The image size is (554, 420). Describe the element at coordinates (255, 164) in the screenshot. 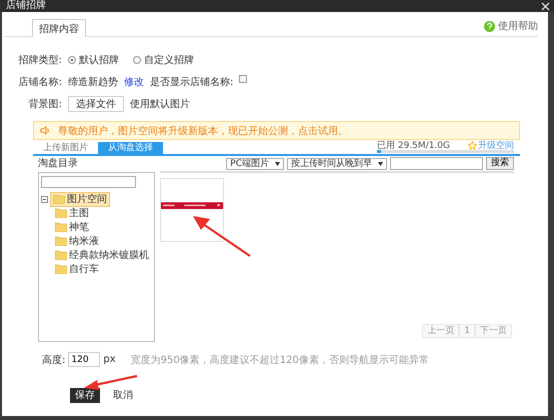

I see `dropdown: PC端图片` at that location.